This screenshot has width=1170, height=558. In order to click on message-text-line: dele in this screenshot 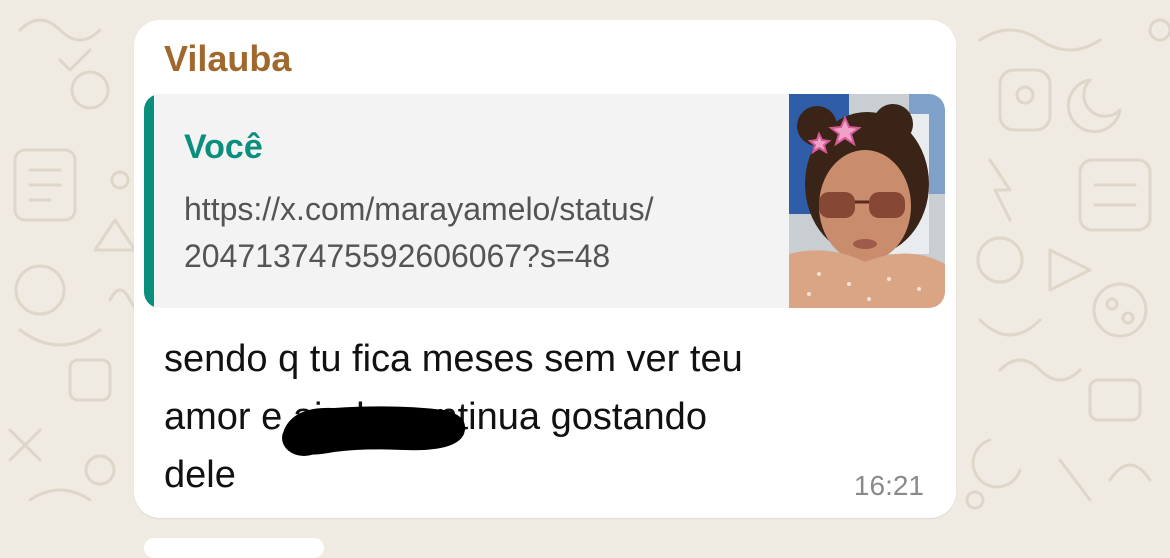, I will do `click(200, 475)`.